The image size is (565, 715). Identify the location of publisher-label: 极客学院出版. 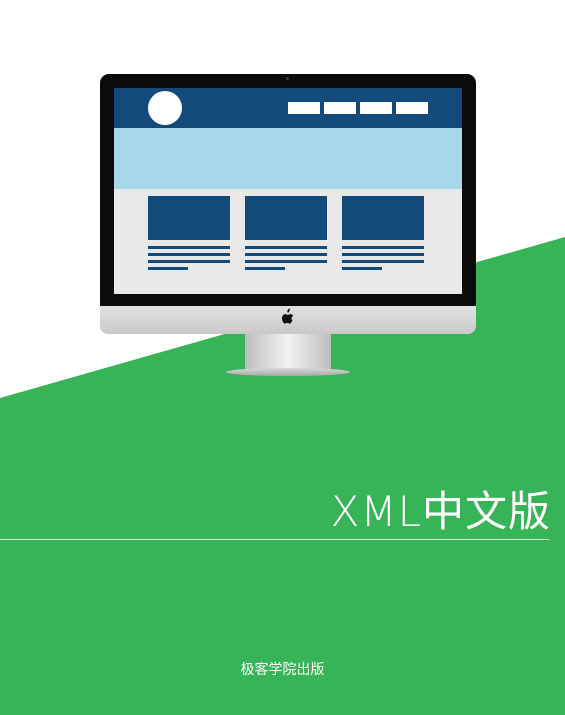
(282, 670).